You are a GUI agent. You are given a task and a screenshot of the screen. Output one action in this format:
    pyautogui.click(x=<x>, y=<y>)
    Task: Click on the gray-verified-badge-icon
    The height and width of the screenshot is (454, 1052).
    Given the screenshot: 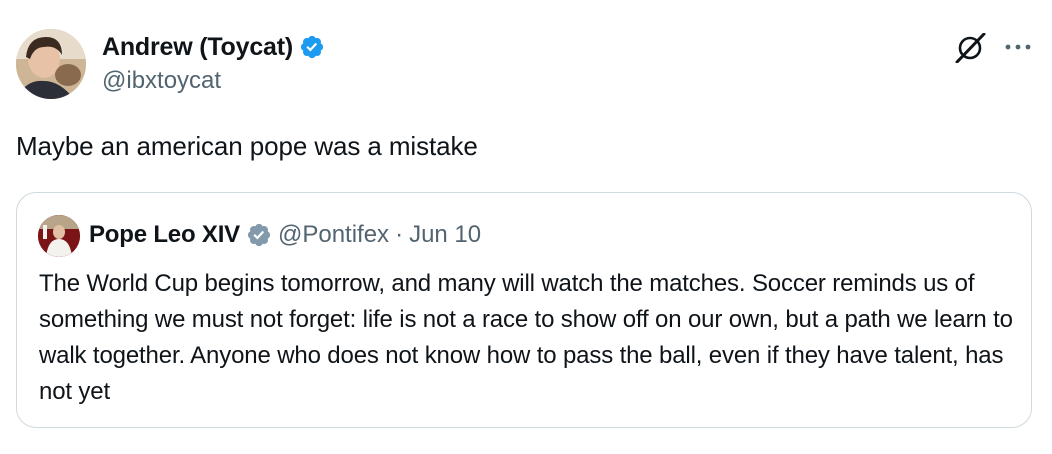 What is the action you would take?
    pyautogui.click(x=259, y=235)
    